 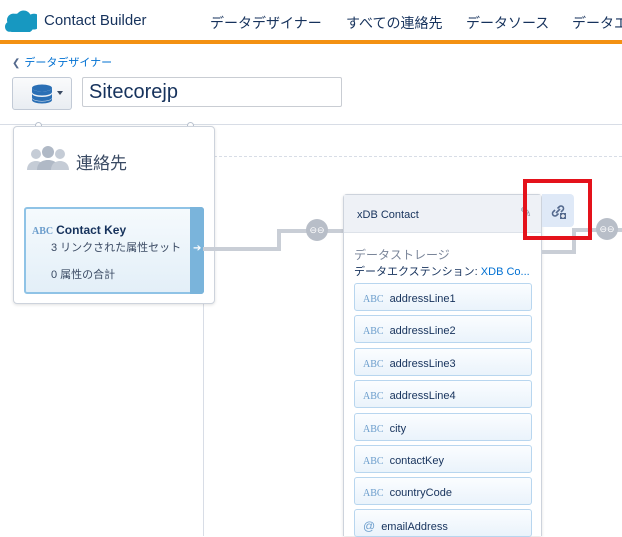 I want to click on arrow-right-icon: ➔, so click(x=197, y=248).